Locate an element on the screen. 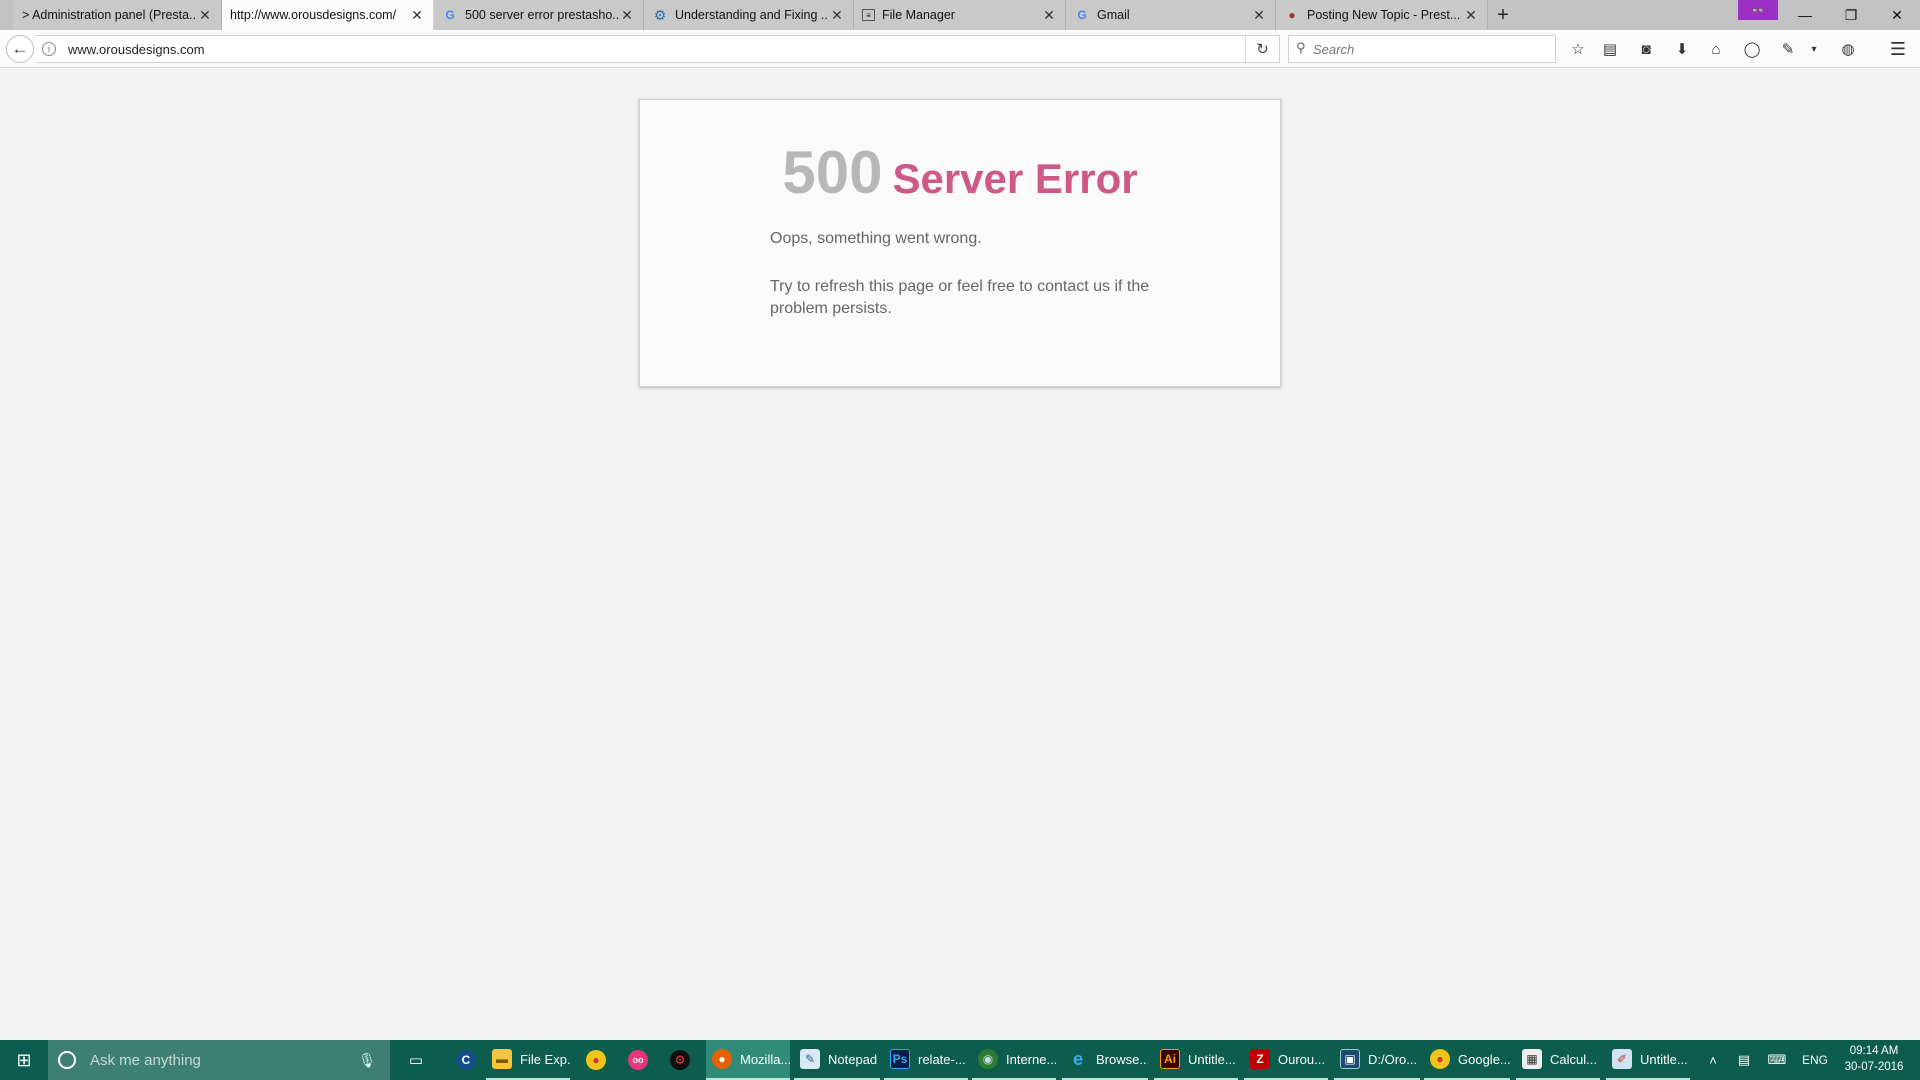 This screenshot has height=1080, width=1920. internet-download-icon: ◉ is located at coordinates (988, 1059).